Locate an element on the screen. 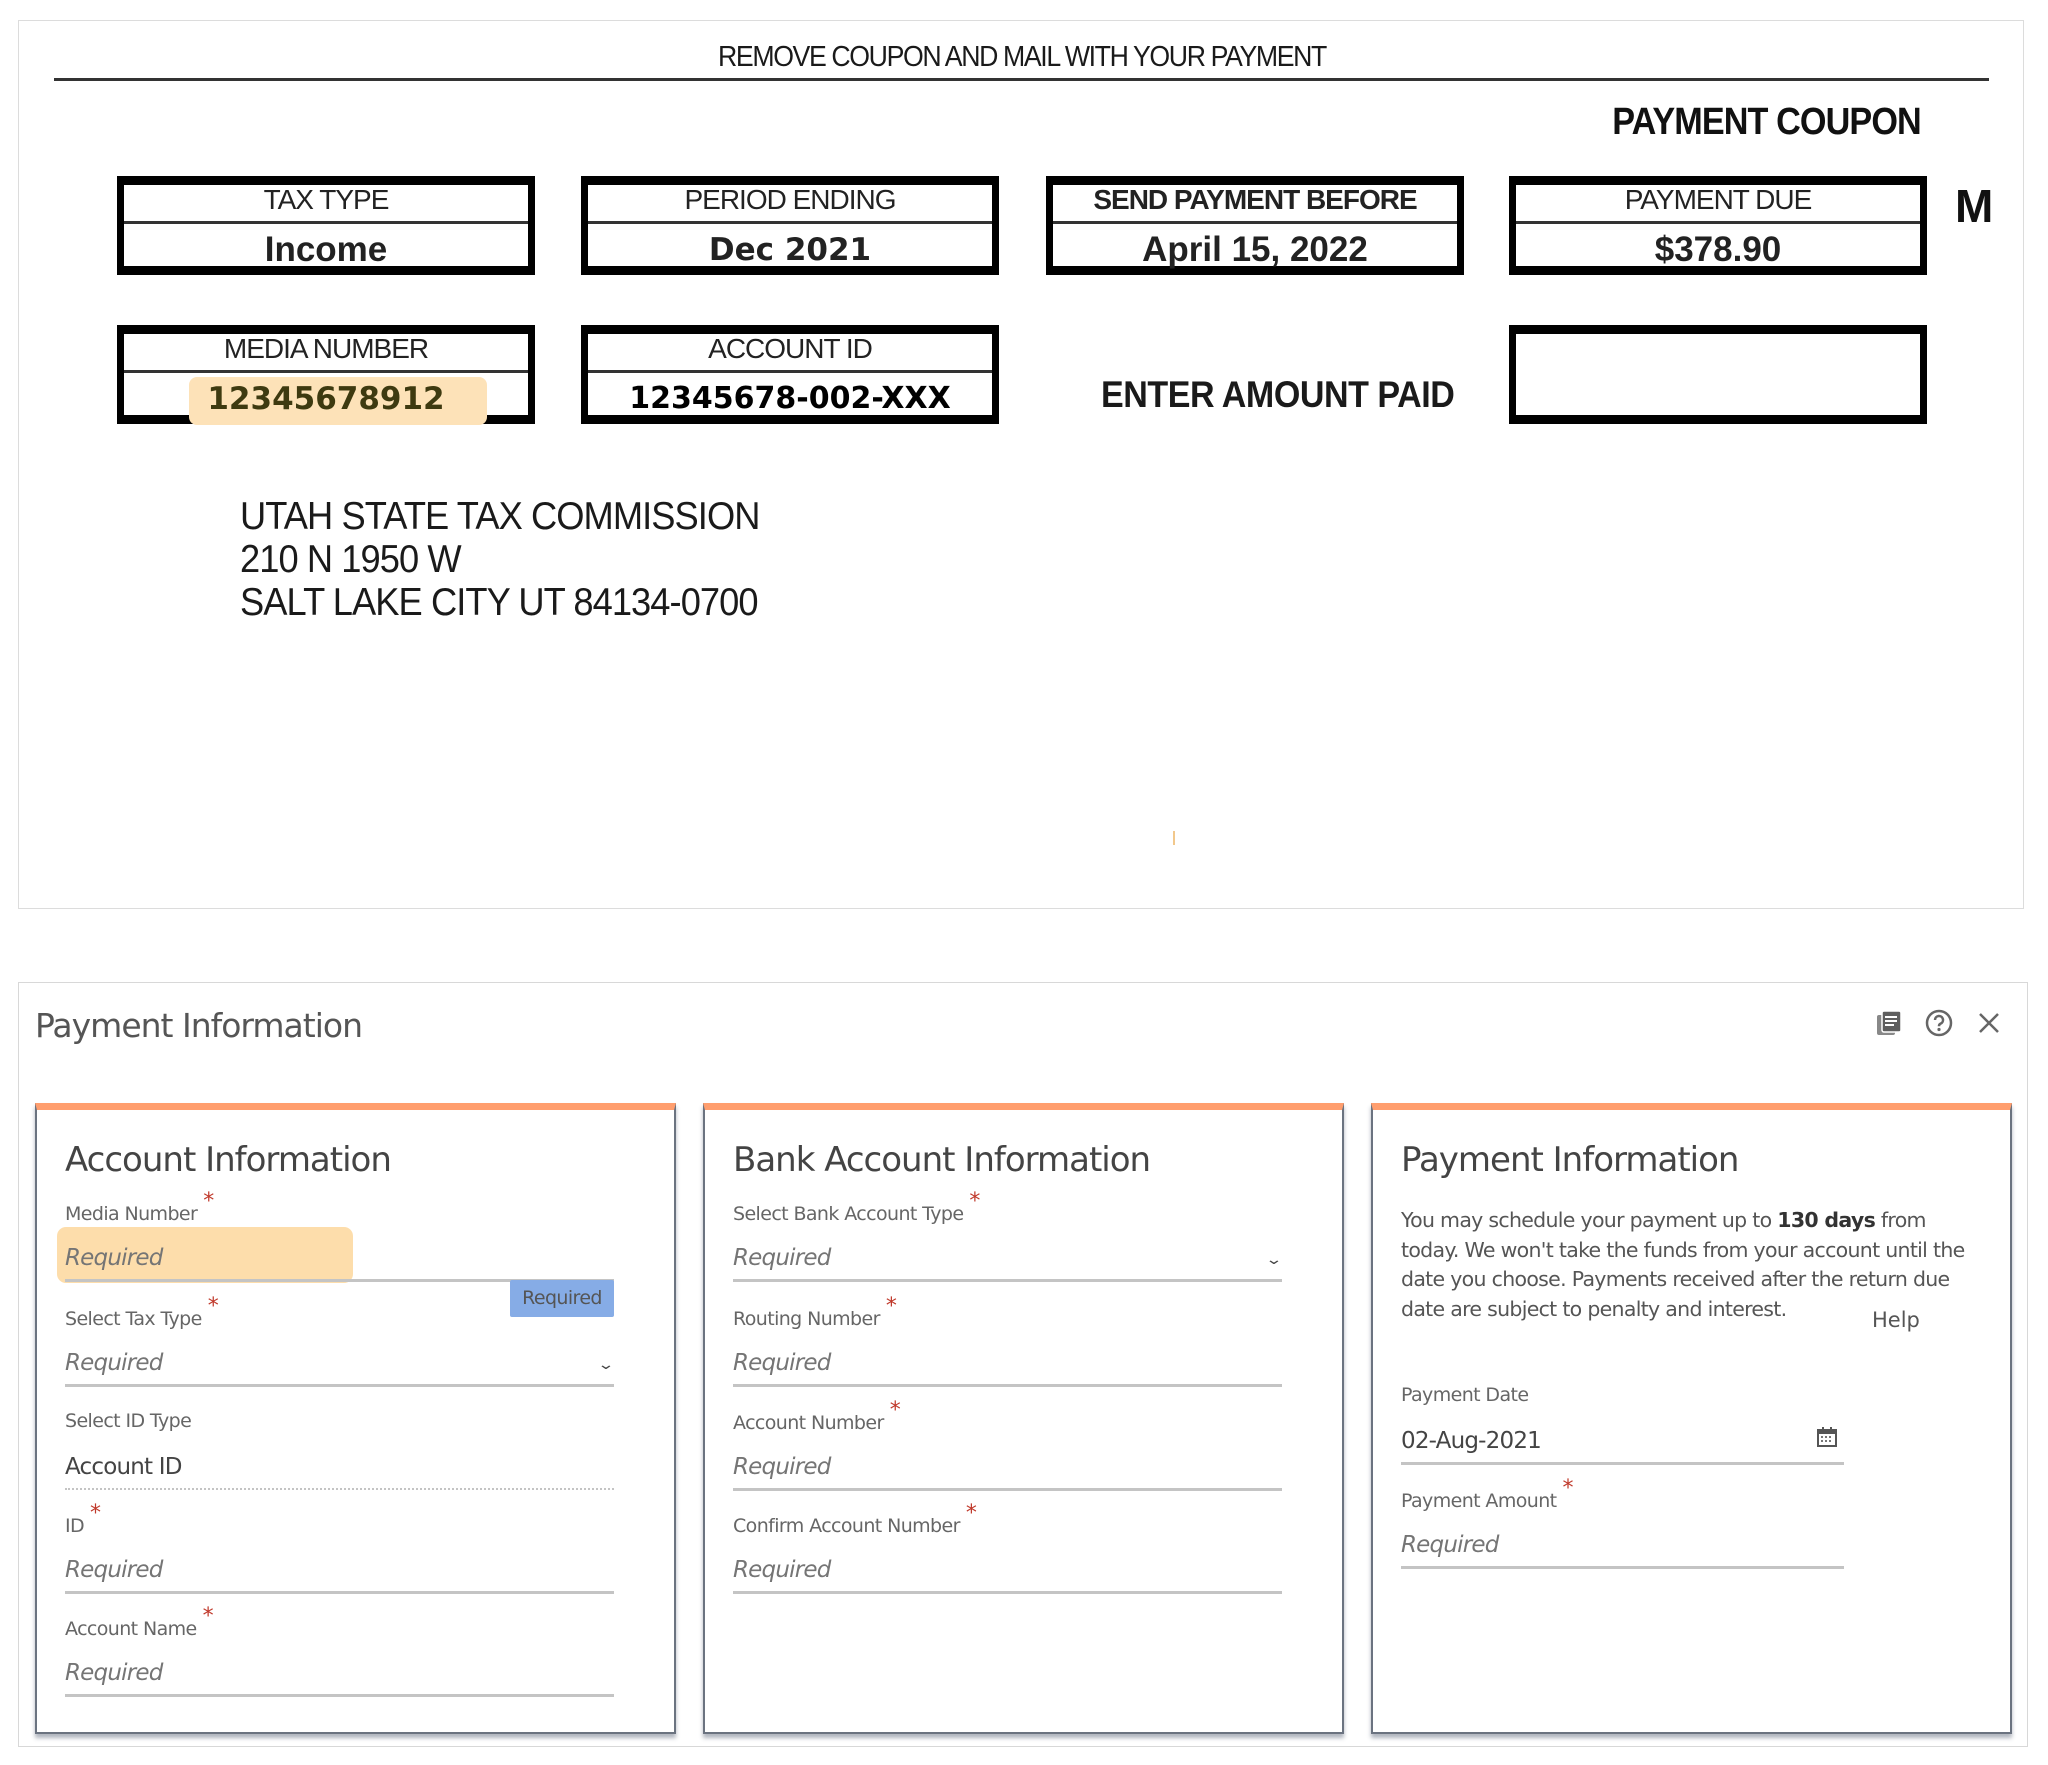 The width and height of the screenshot is (2048, 1765). info-text-bold: 130 days is located at coordinates (1826, 1220).